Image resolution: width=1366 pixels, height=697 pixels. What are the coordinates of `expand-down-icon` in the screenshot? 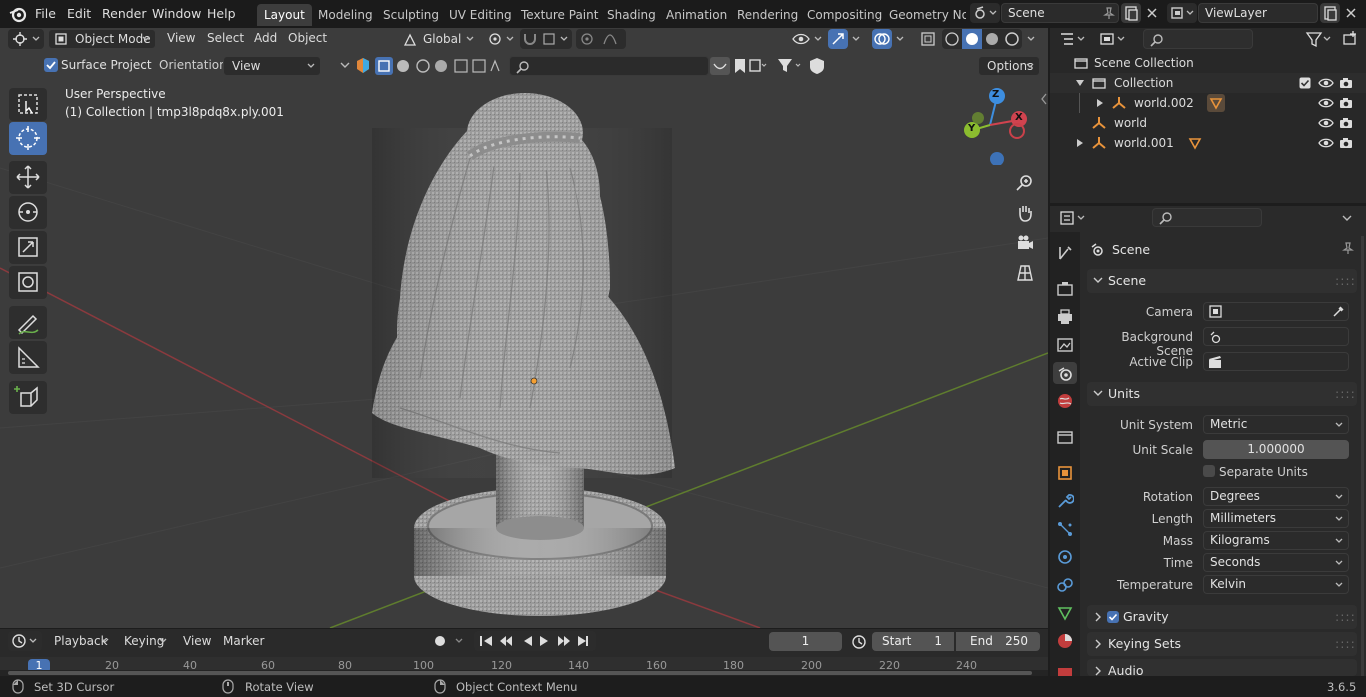 It's located at (1080, 83).